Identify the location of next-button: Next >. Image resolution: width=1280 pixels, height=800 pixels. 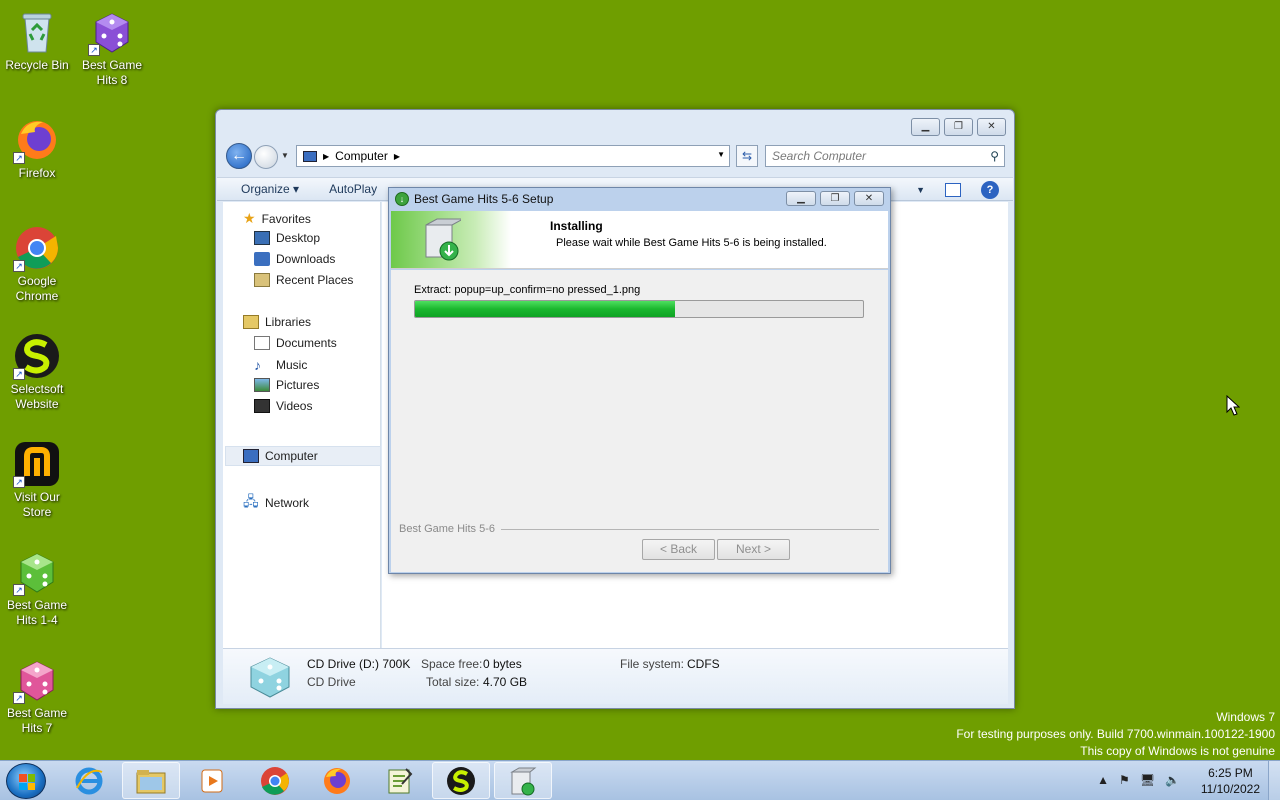
(753, 549).